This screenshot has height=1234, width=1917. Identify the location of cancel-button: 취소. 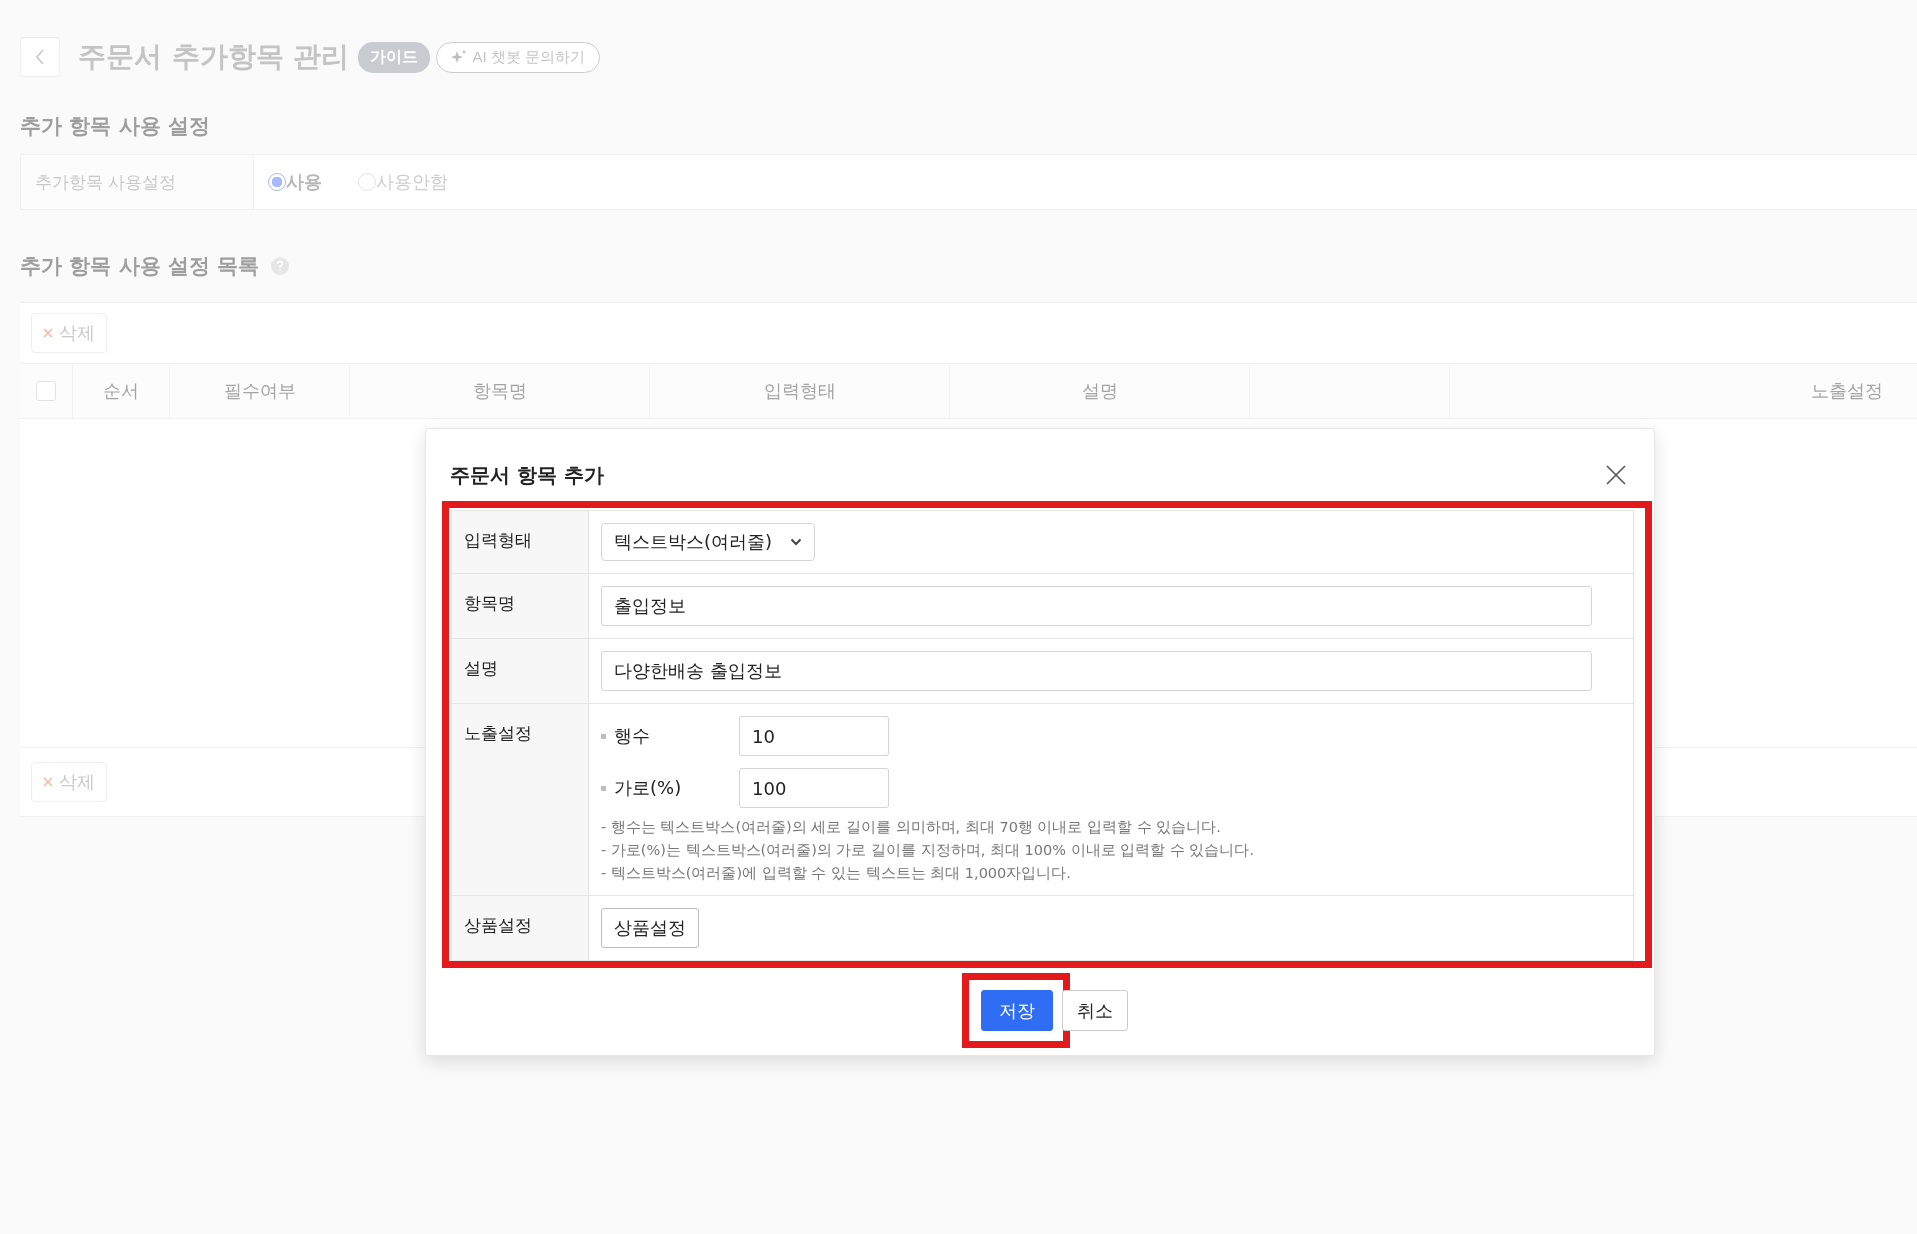
(1095, 1010).